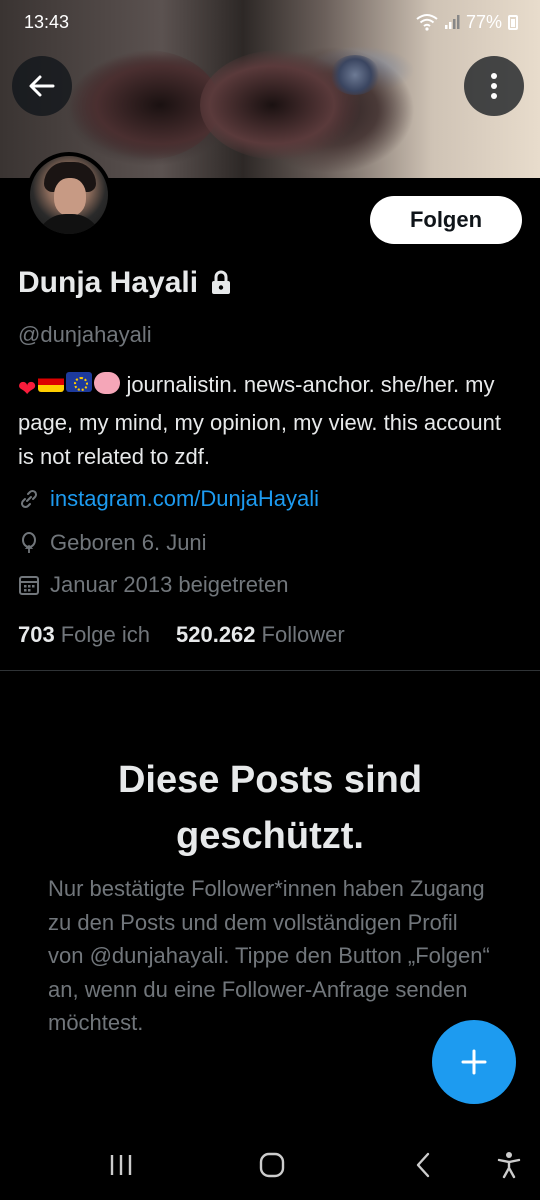 This screenshot has width=540, height=1200. I want to click on profile-birthday: Geboren 6. Juni, so click(112, 543).